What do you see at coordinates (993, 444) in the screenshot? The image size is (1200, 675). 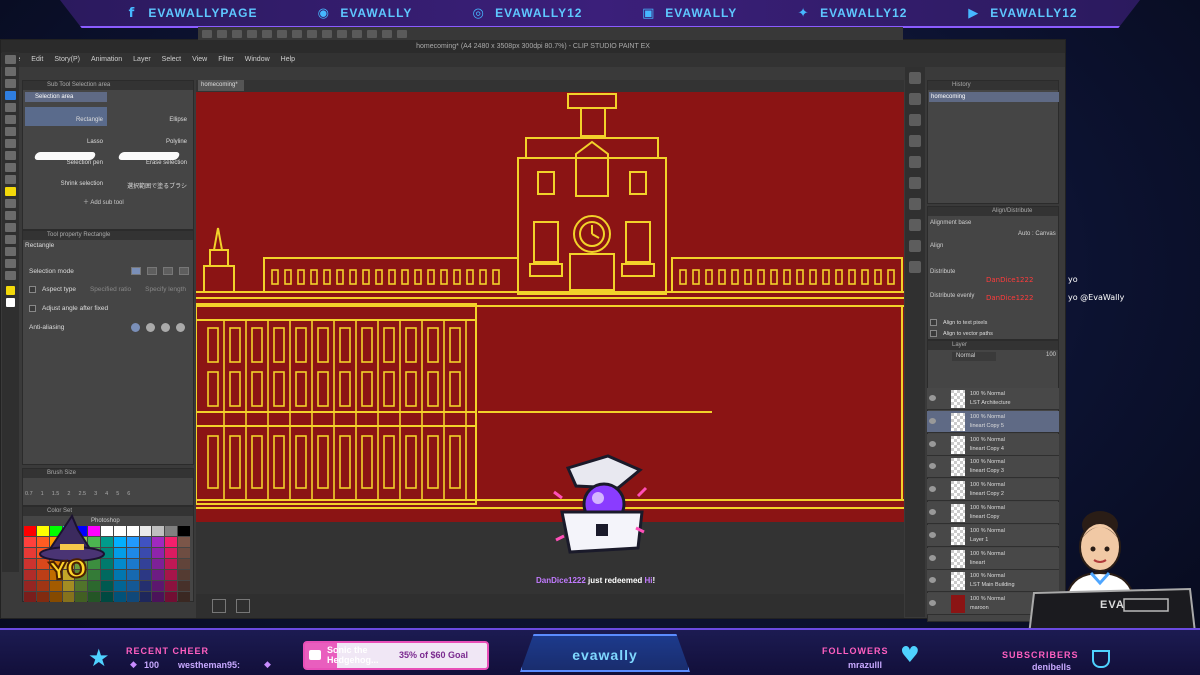 I see `layer-row: 100 % Normal lineart Copy 4` at bounding box center [993, 444].